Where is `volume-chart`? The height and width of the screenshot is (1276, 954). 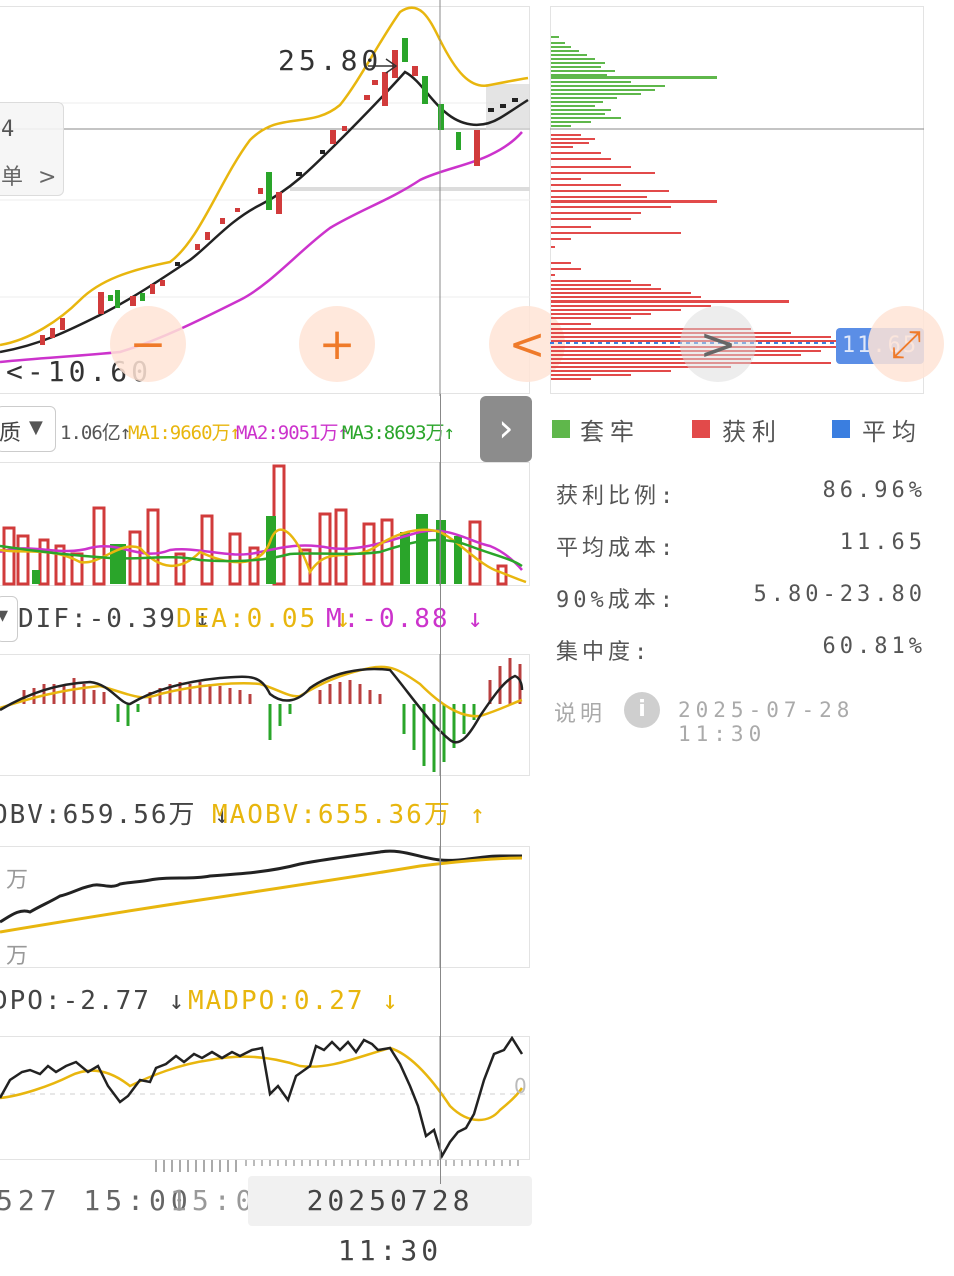
volume-chart is located at coordinates (263, 524).